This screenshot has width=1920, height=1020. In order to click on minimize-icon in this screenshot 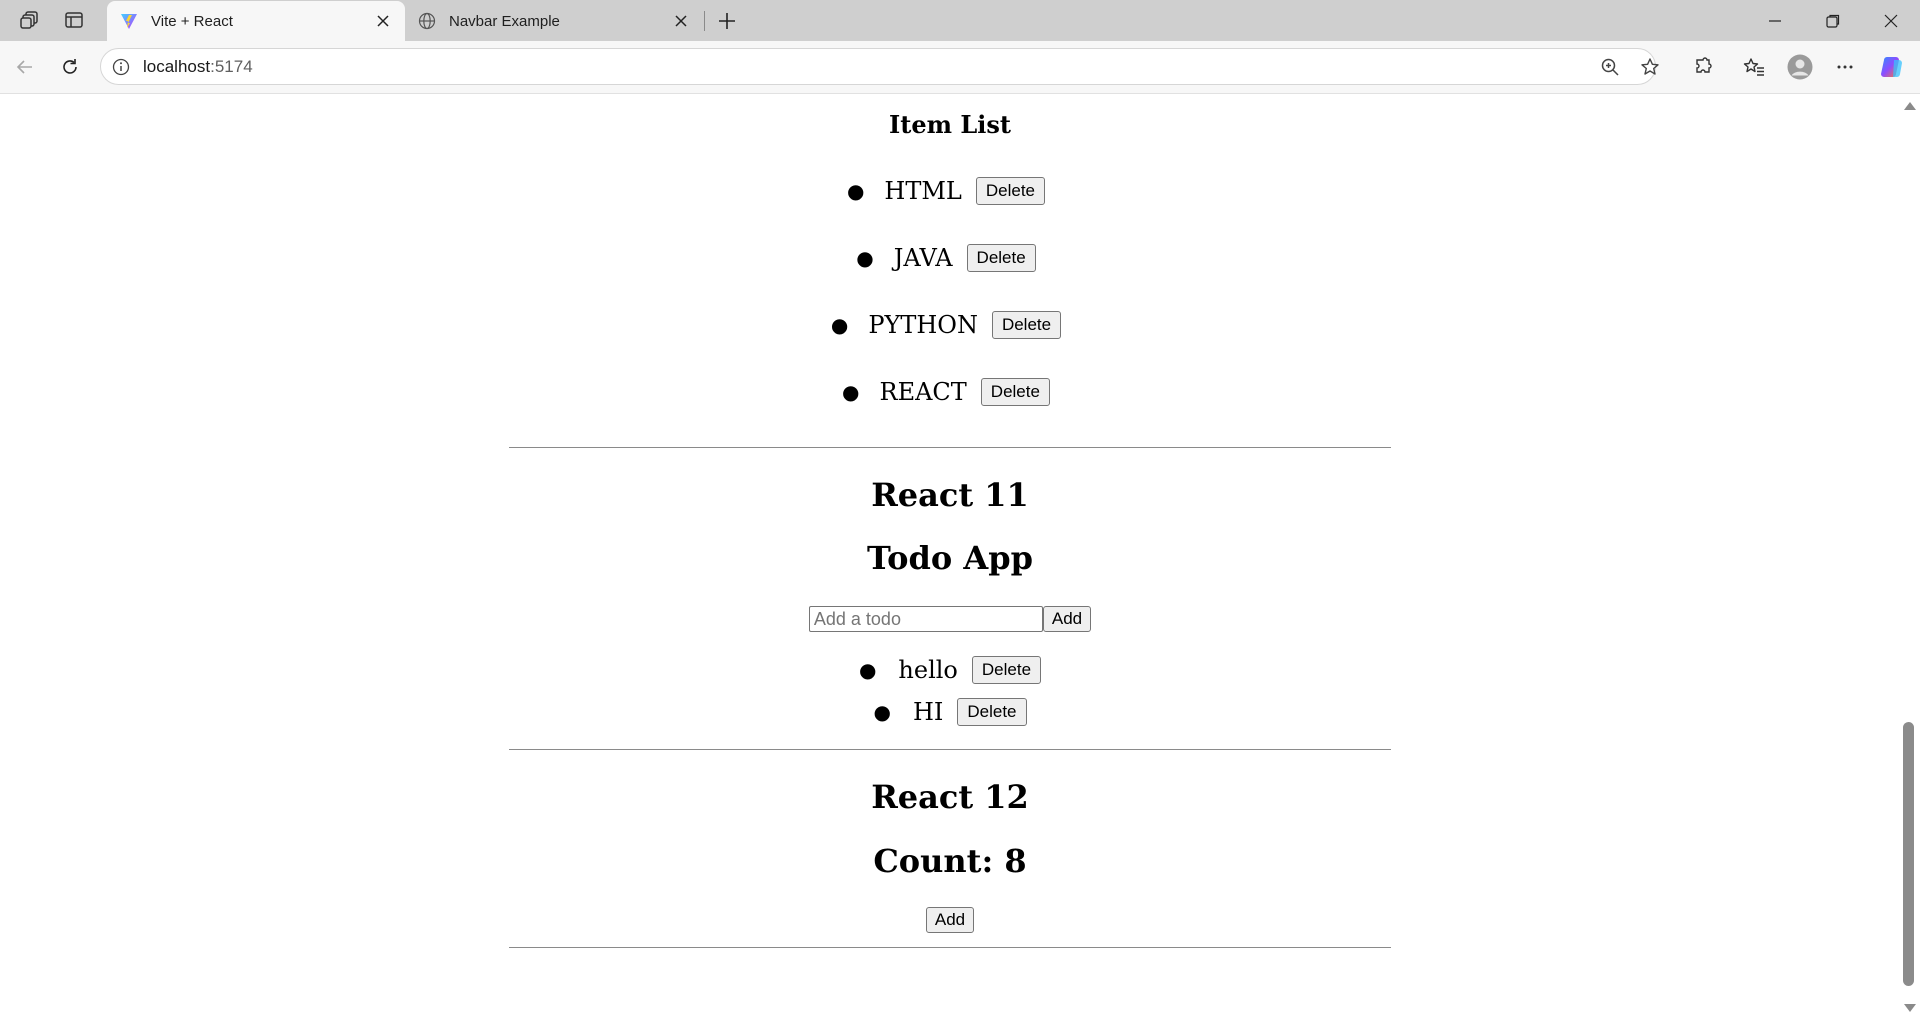, I will do `click(1775, 20)`.